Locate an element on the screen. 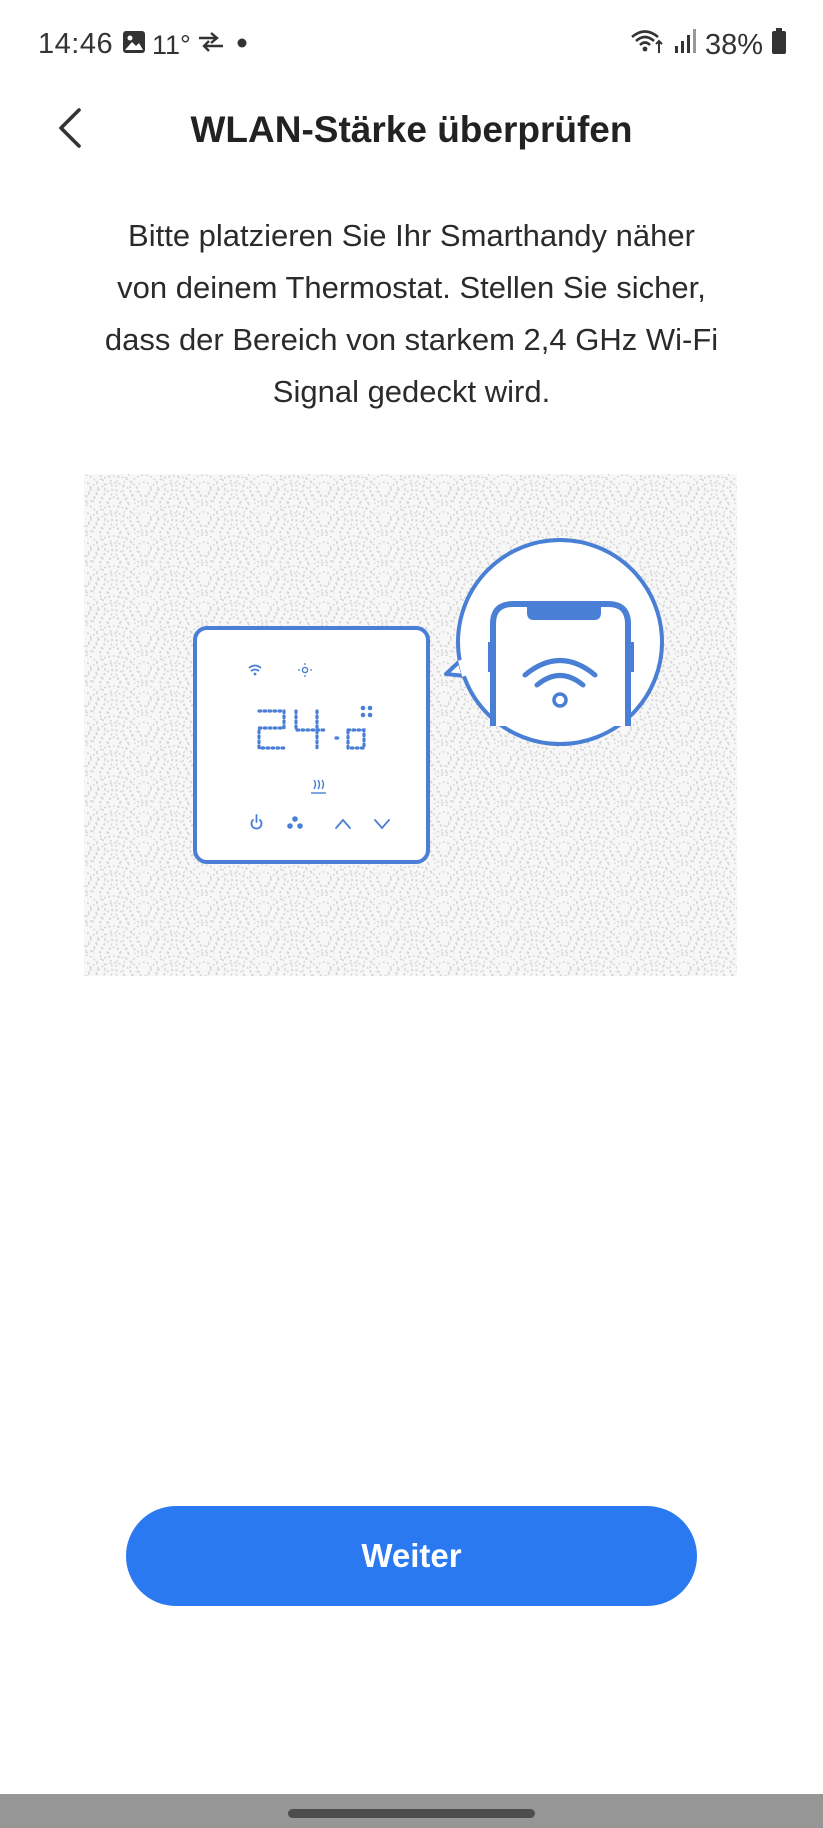 The height and width of the screenshot is (1828, 823). status-right-icons: 38% is located at coordinates (708, 45).